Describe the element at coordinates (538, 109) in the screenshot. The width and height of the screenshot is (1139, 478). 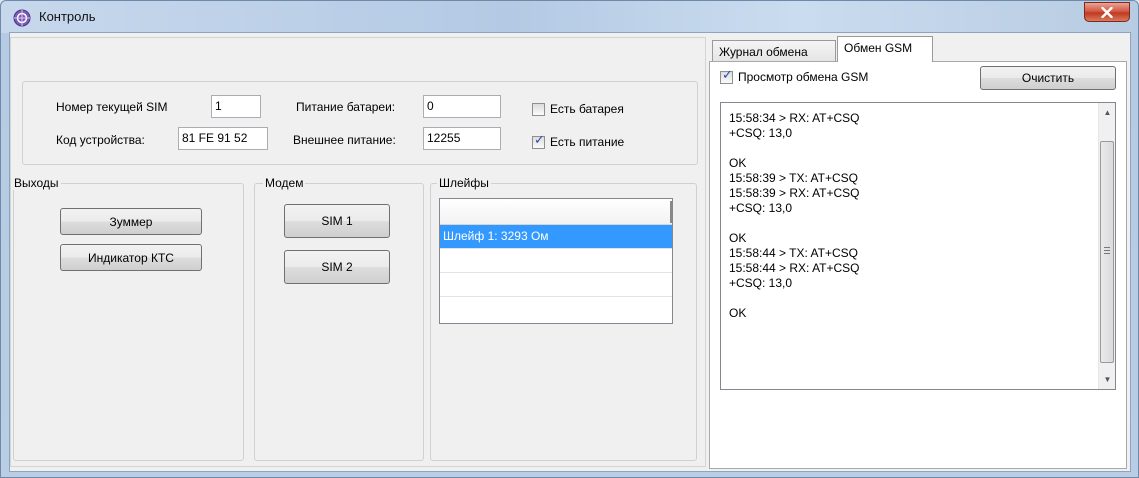
I see `checkbox-icon` at that location.